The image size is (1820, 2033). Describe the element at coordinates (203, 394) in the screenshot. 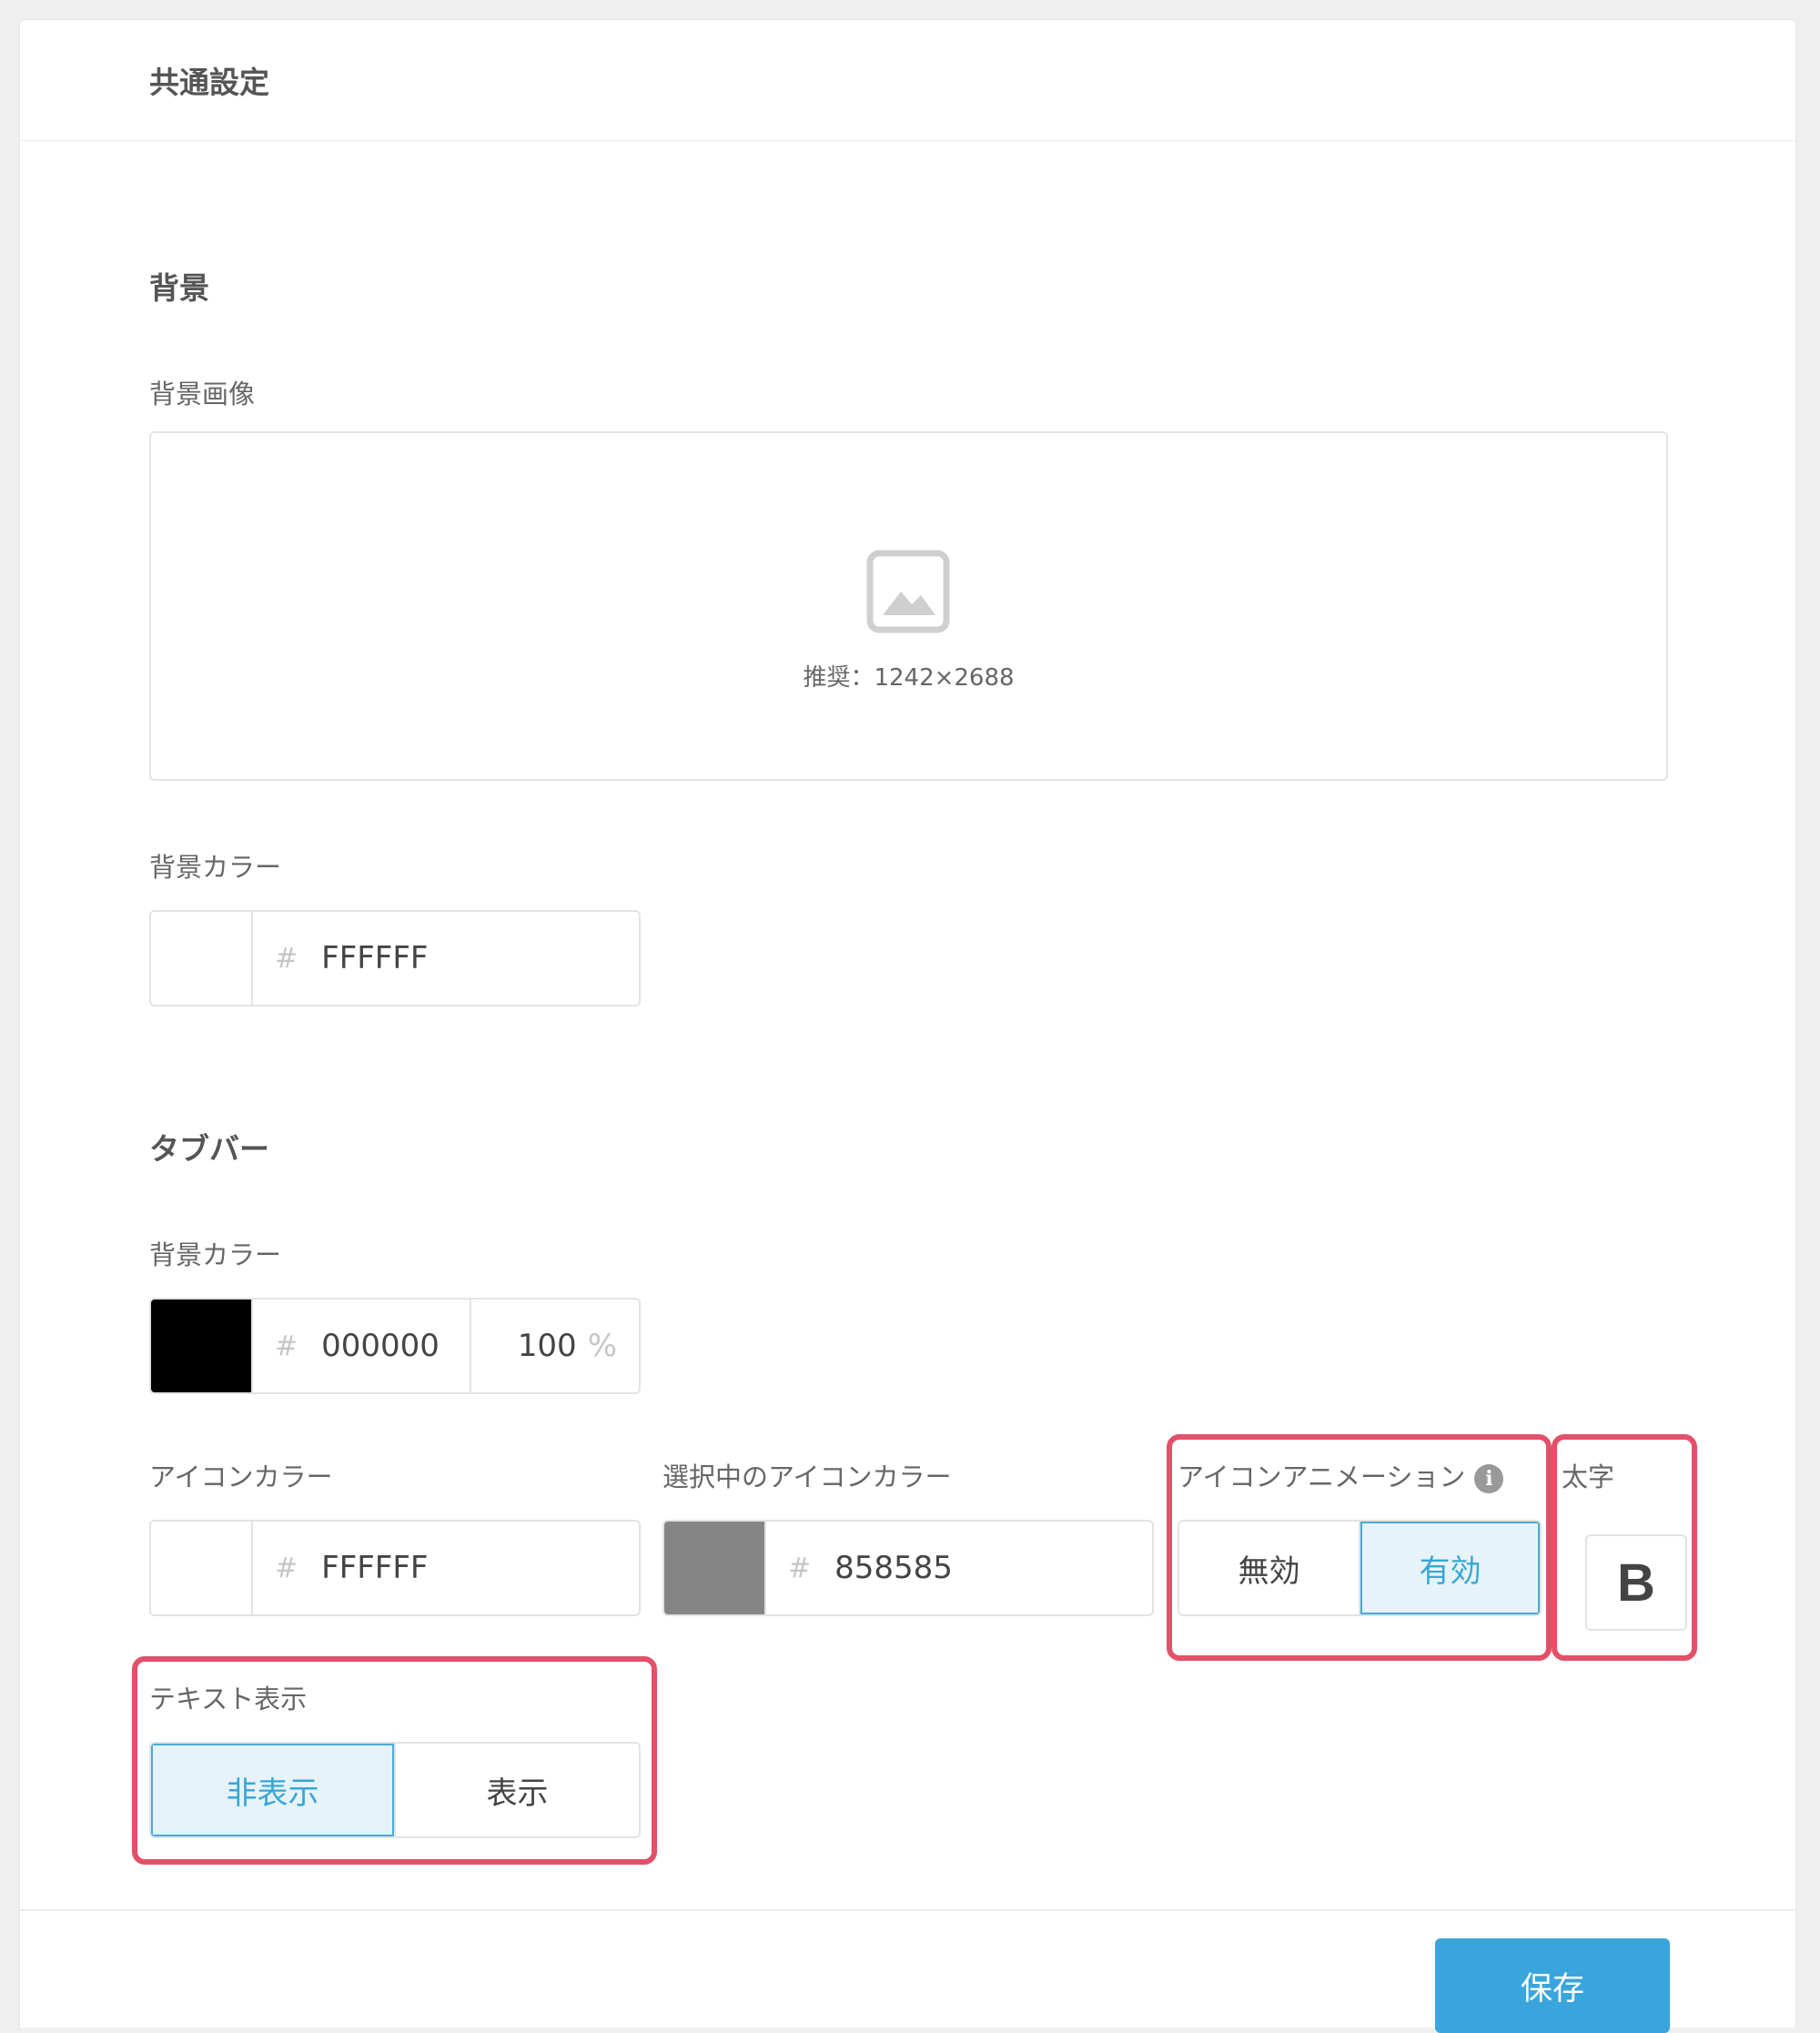

I see `background-image-label: 背景画像` at that location.